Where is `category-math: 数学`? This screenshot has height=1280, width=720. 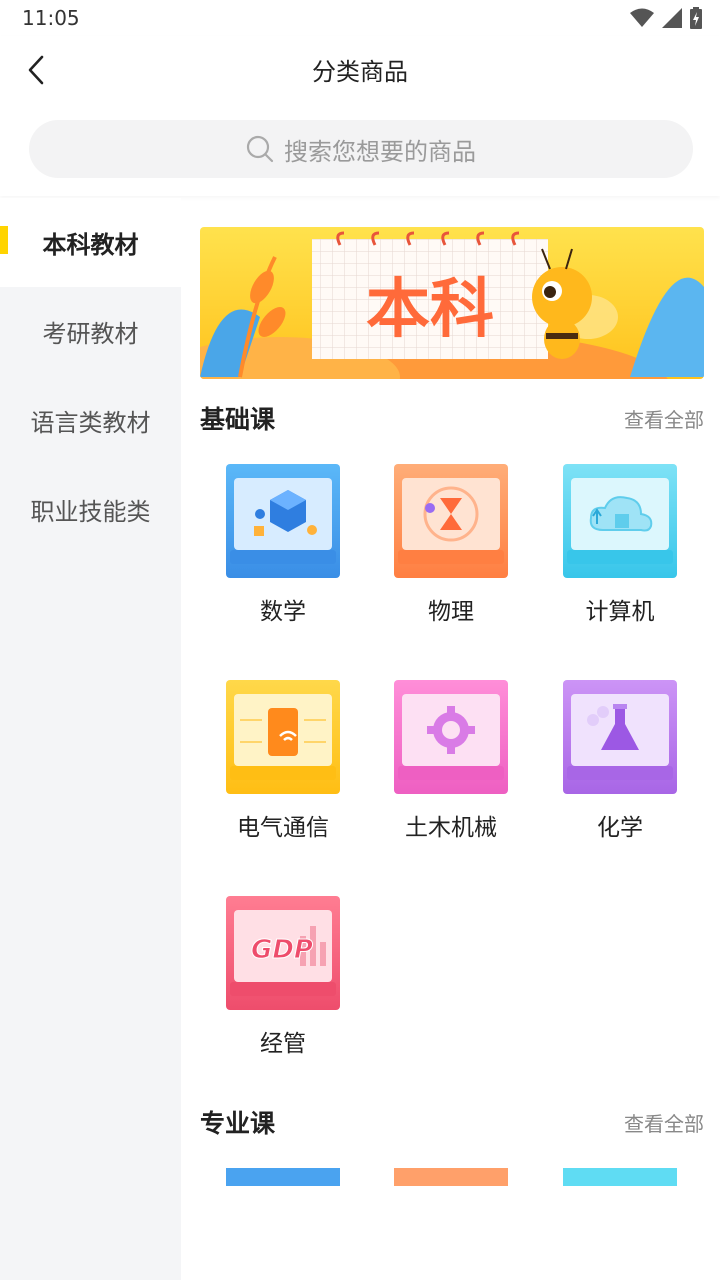
category-math: 数学 is located at coordinates (283, 545).